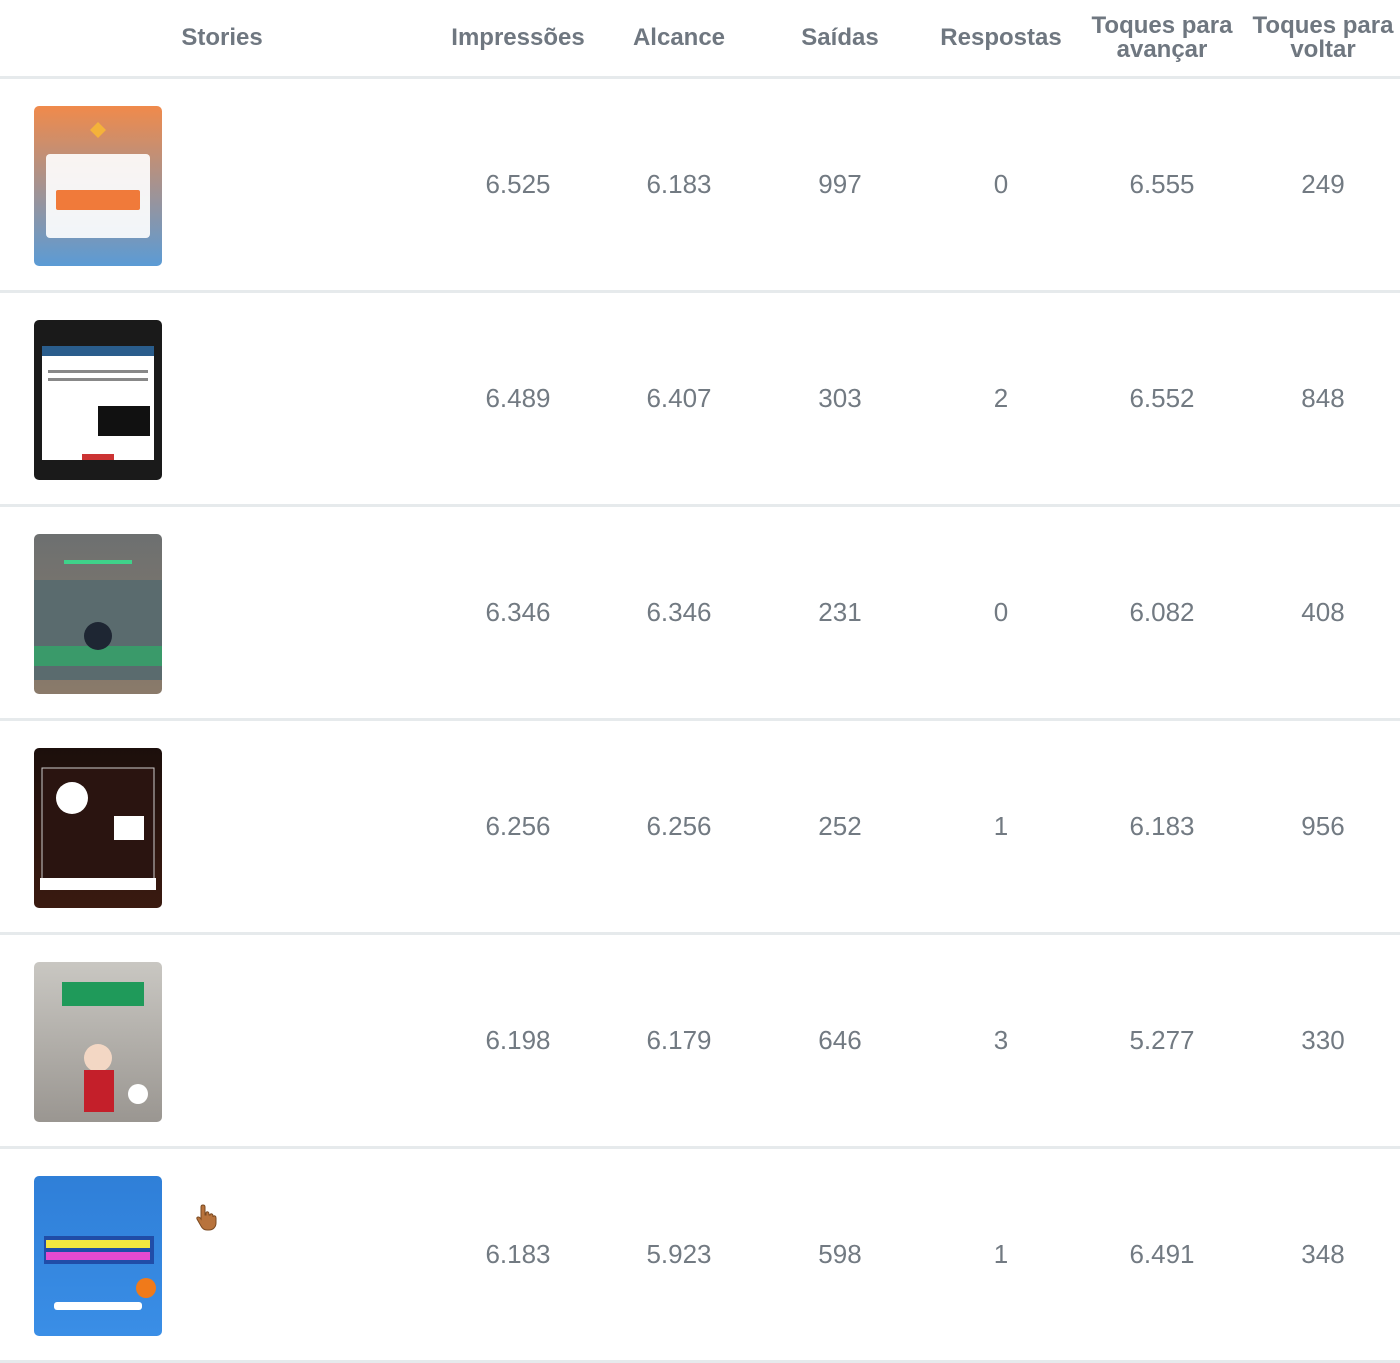 This screenshot has width=1400, height=1363. Describe the element at coordinates (679, 398) in the screenshot. I see `alcance-cell: 6.407` at that location.